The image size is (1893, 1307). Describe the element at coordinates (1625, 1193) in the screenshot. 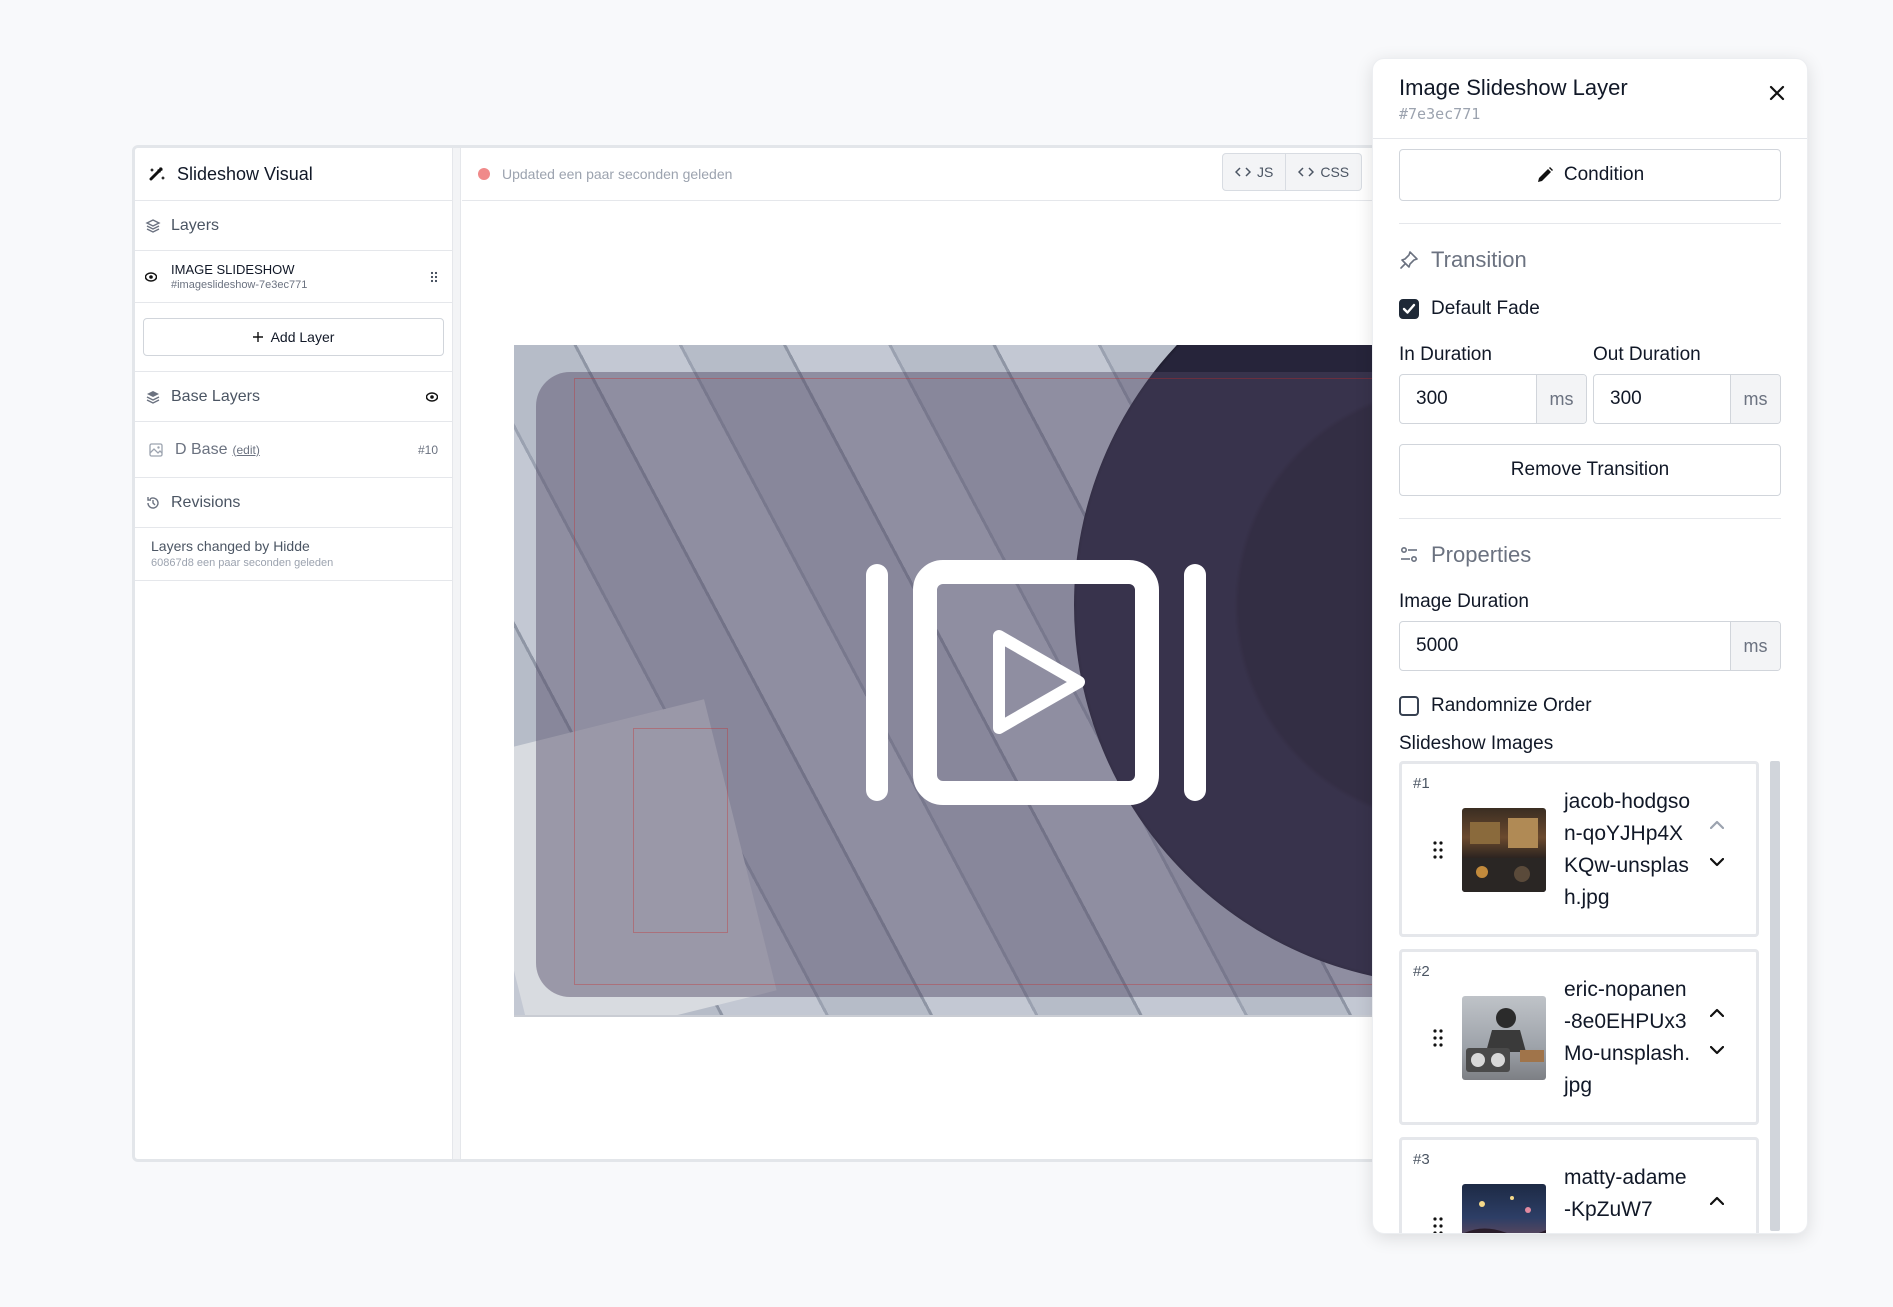

I see `image-filename: matty-adame-KpZuW7` at that location.